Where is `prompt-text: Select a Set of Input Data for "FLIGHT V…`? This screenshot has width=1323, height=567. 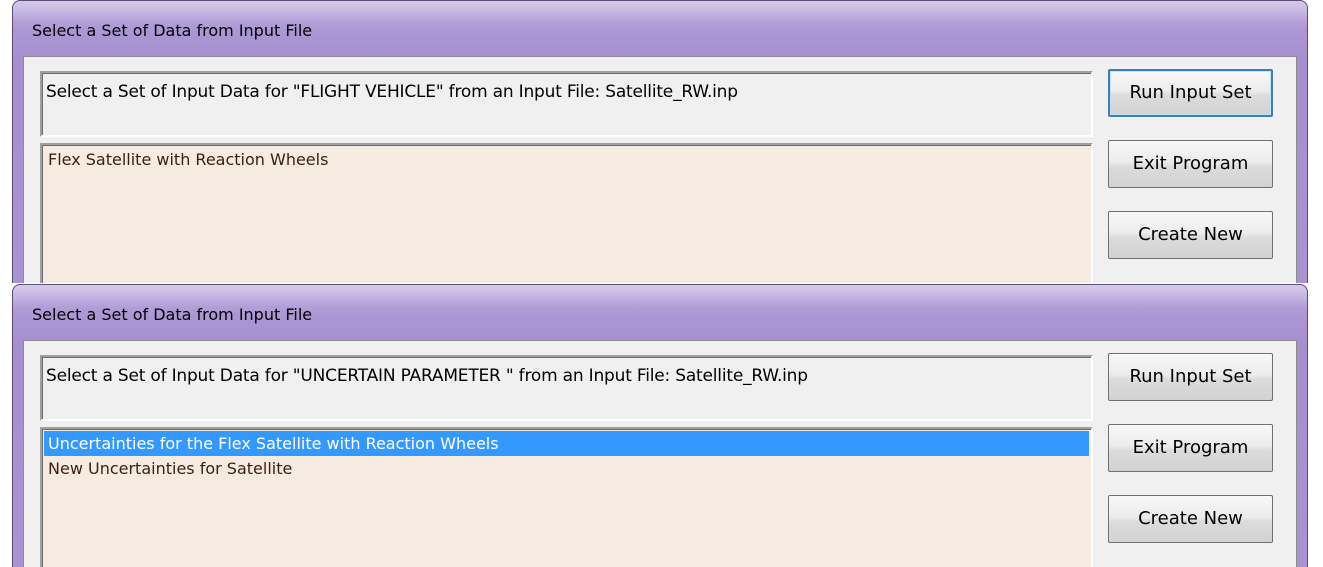 prompt-text: Select a Set of Input Data for "FLIGHT V… is located at coordinates (392, 92).